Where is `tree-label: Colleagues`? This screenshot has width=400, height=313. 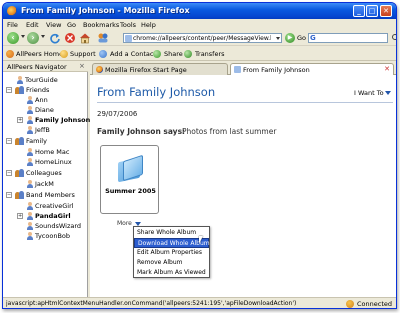
tree-label: Colleagues is located at coordinates (44, 173).